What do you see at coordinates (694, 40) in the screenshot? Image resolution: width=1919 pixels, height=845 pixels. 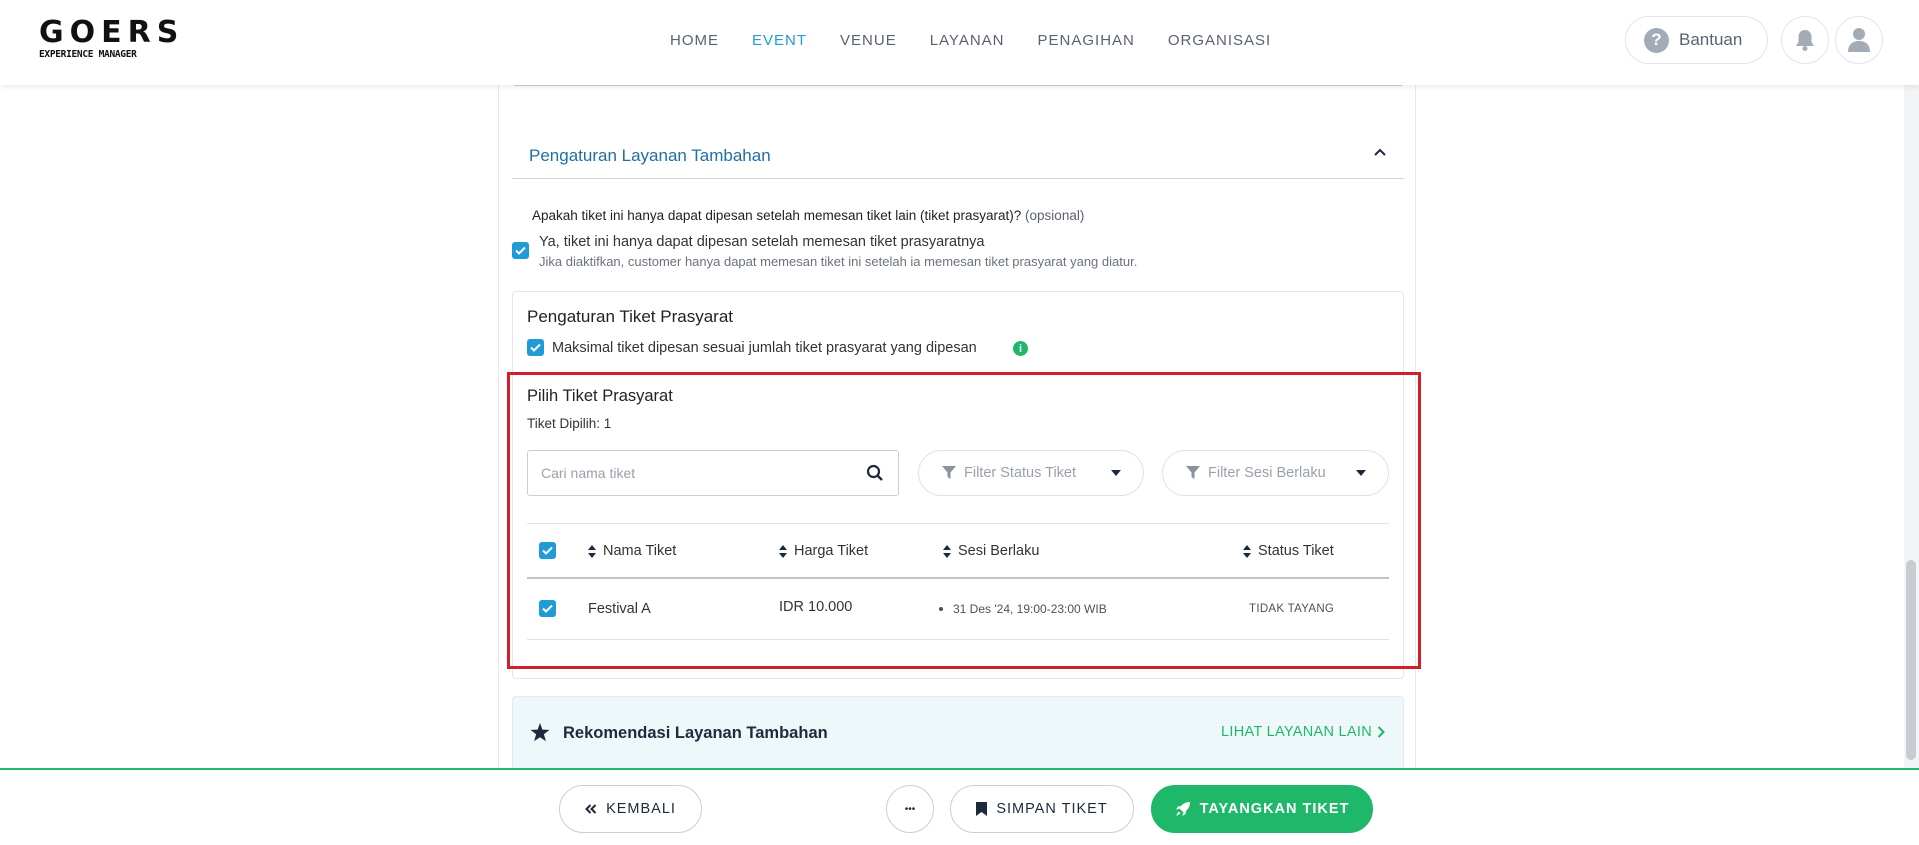 I see `nav-home: HOME` at bounding box center [694, 40].